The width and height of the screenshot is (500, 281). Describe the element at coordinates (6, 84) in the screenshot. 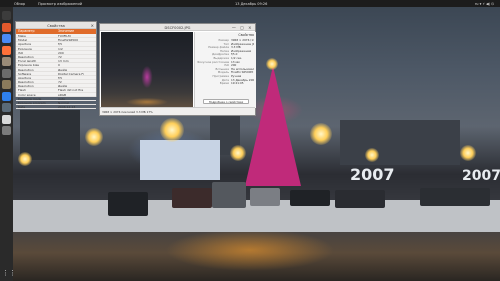

I see `gimp-icon` at that location.